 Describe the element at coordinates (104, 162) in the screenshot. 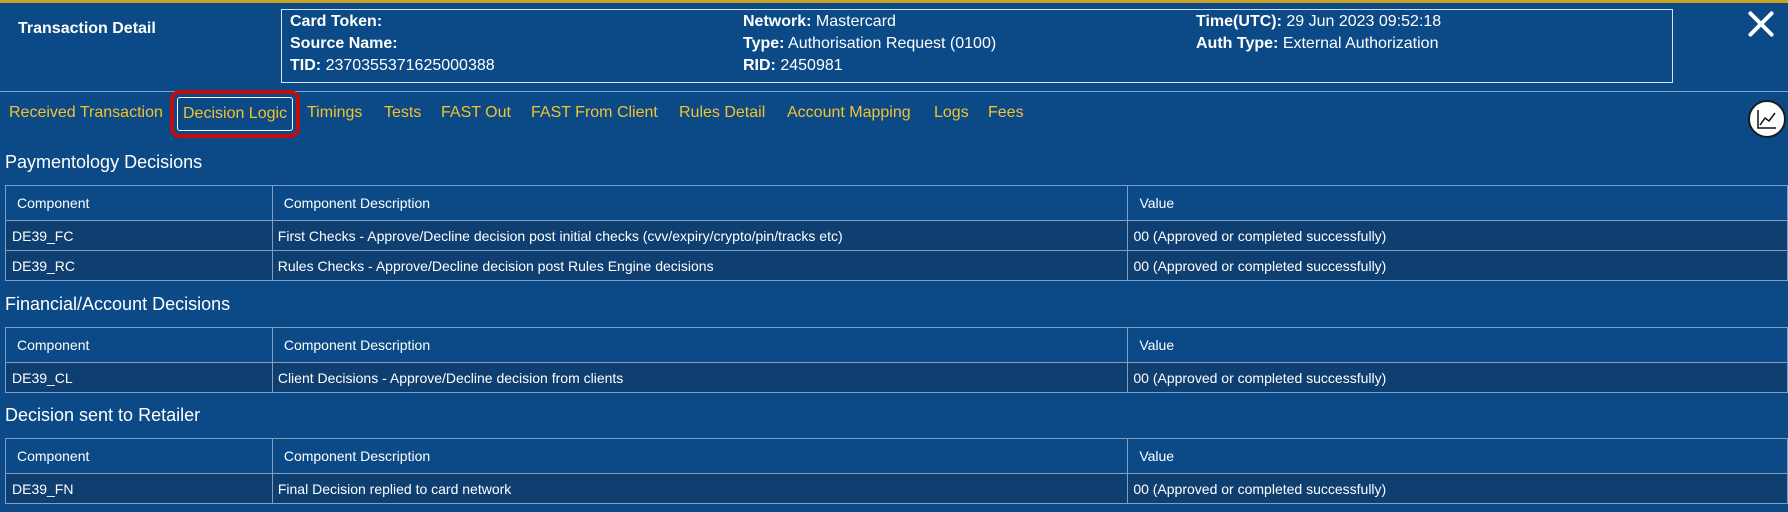

I see `section-title-paymentology: Paymentology Decisions` at that location.